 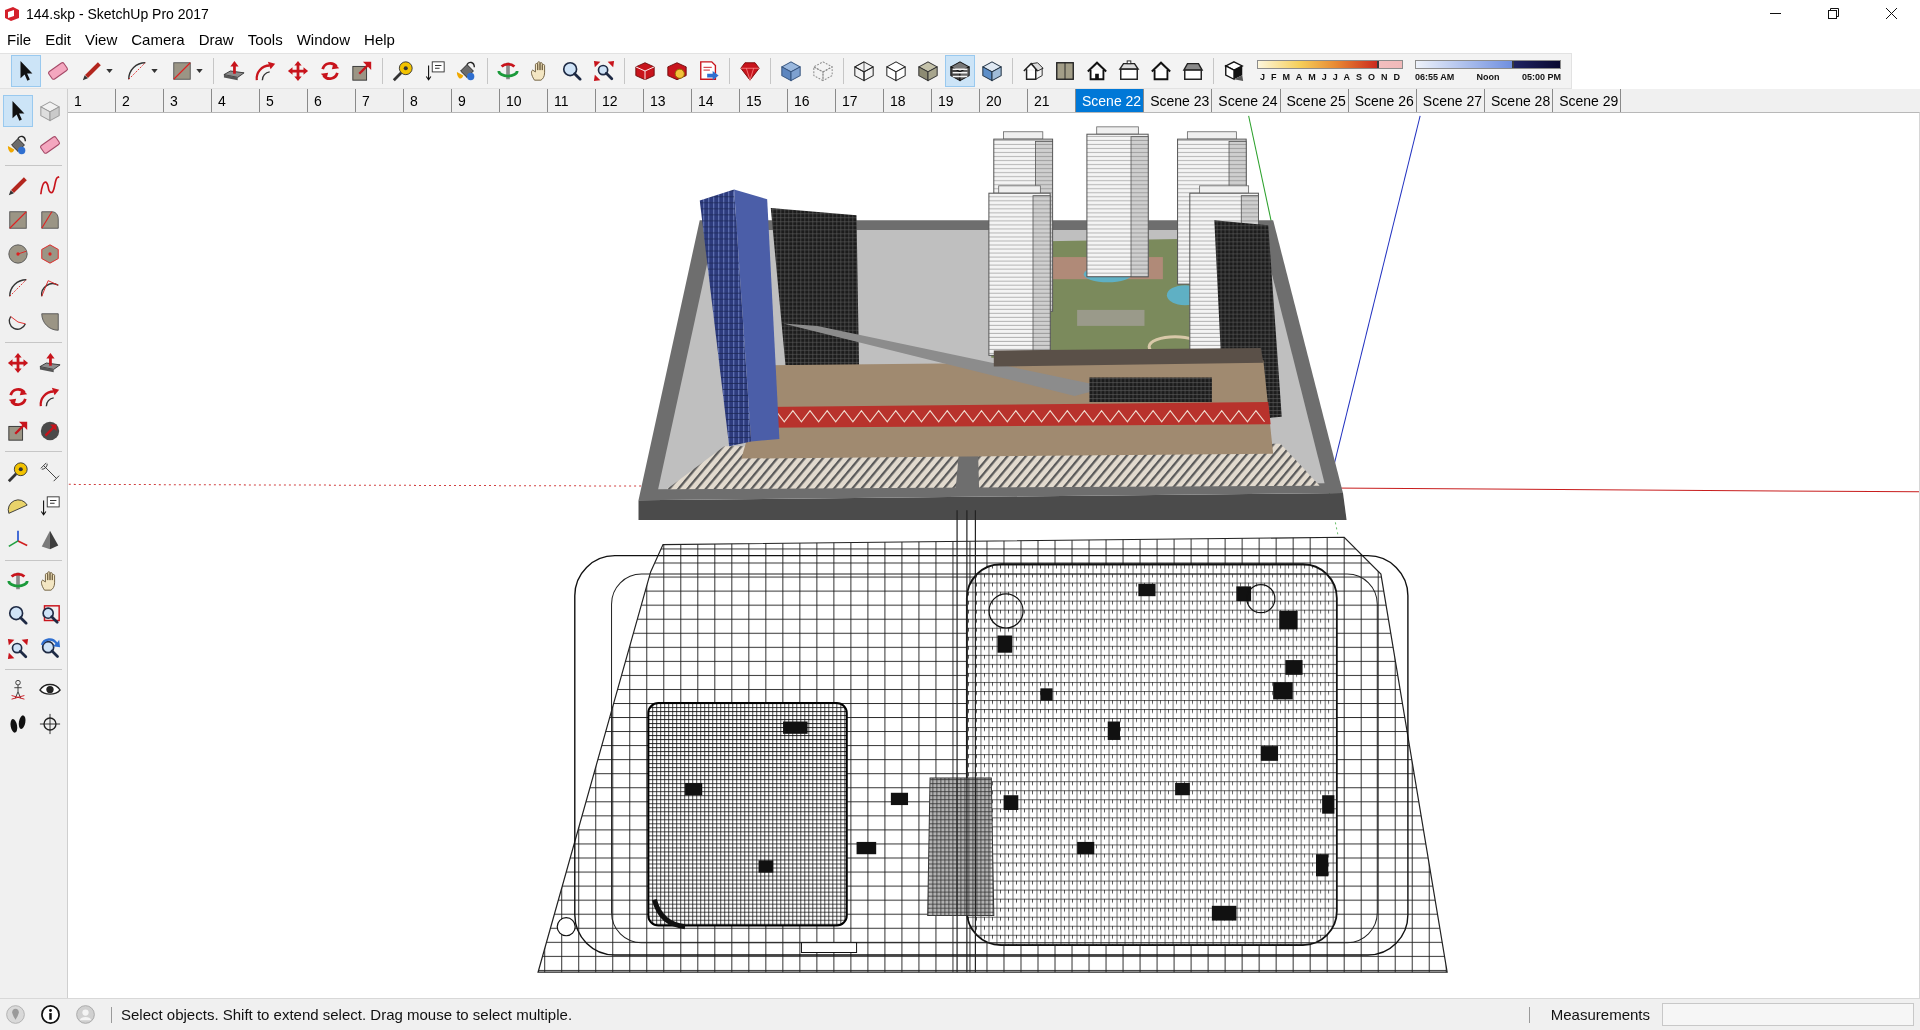 What do you see at coordinates (1384, 76) in the screenshot?
I see `month-label: N` at bounding box center [1384, 76].